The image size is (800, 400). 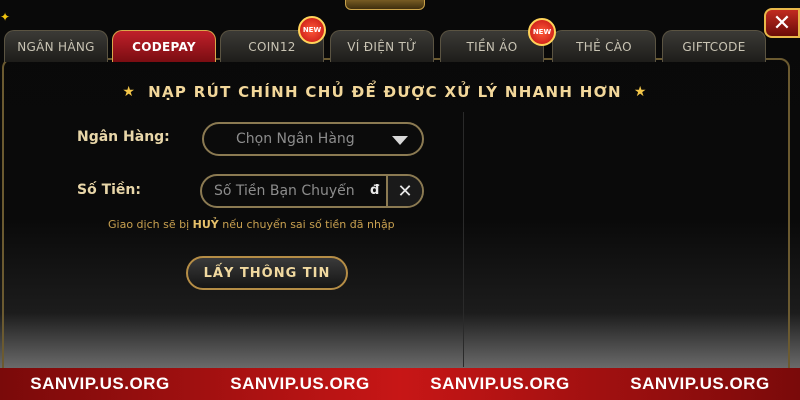 I want to click on column-divider, so click(x=463, y=239).